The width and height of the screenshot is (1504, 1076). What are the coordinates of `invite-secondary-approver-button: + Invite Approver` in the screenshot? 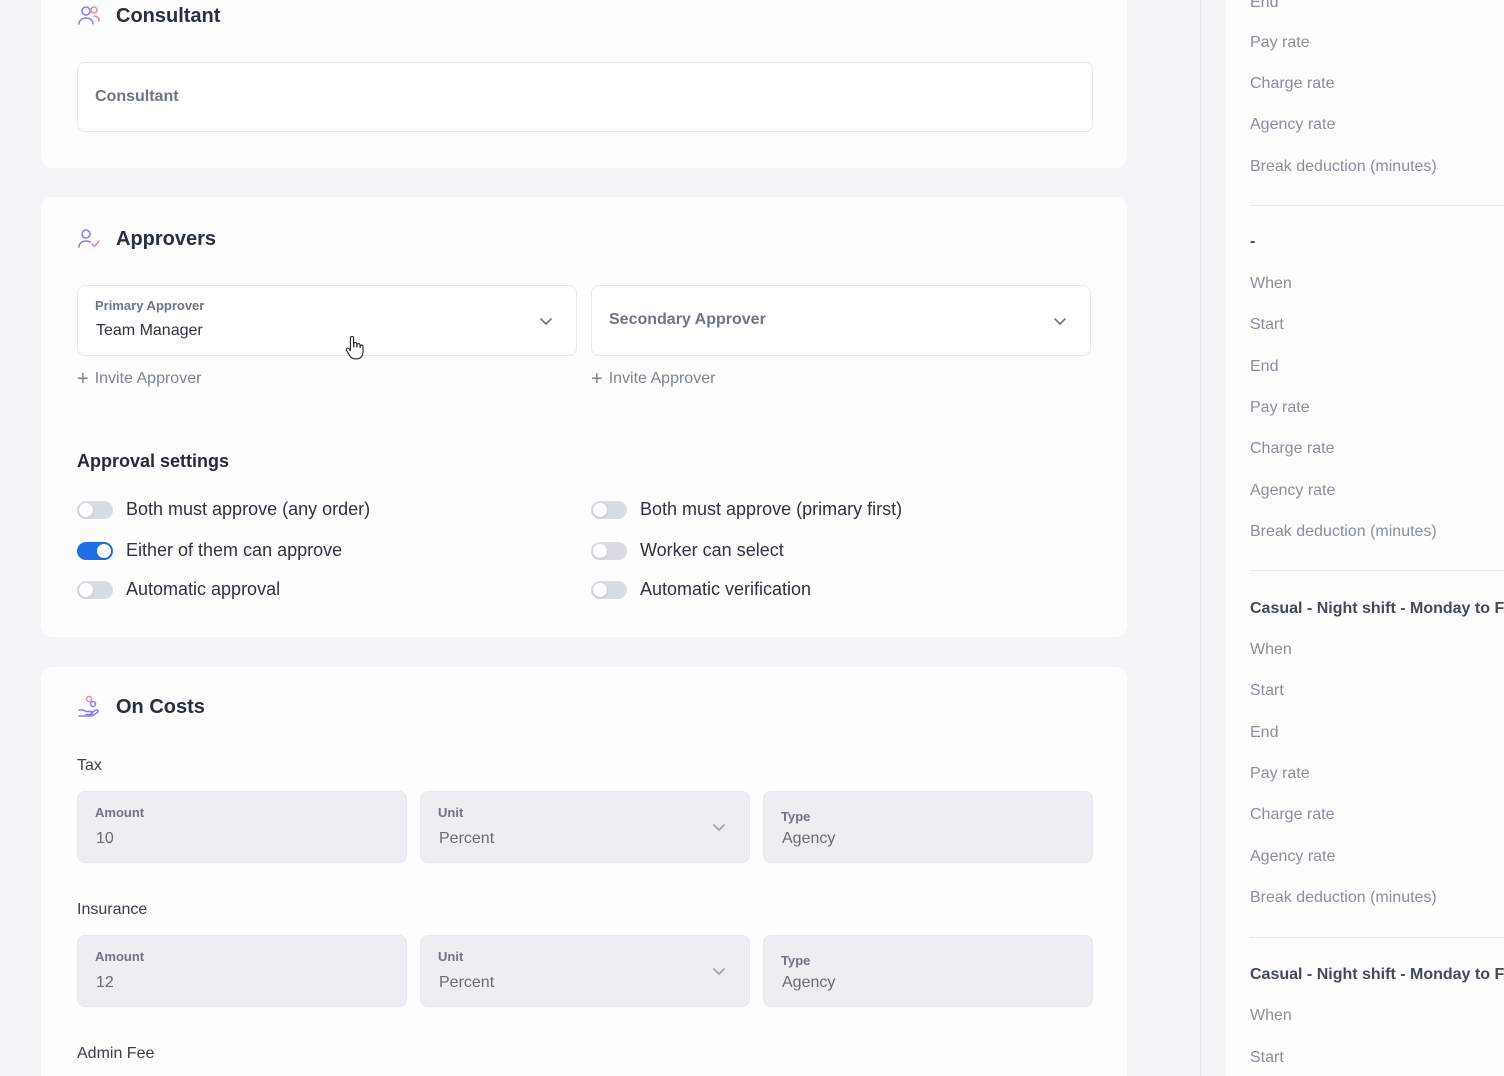 It's located at (653, 379).